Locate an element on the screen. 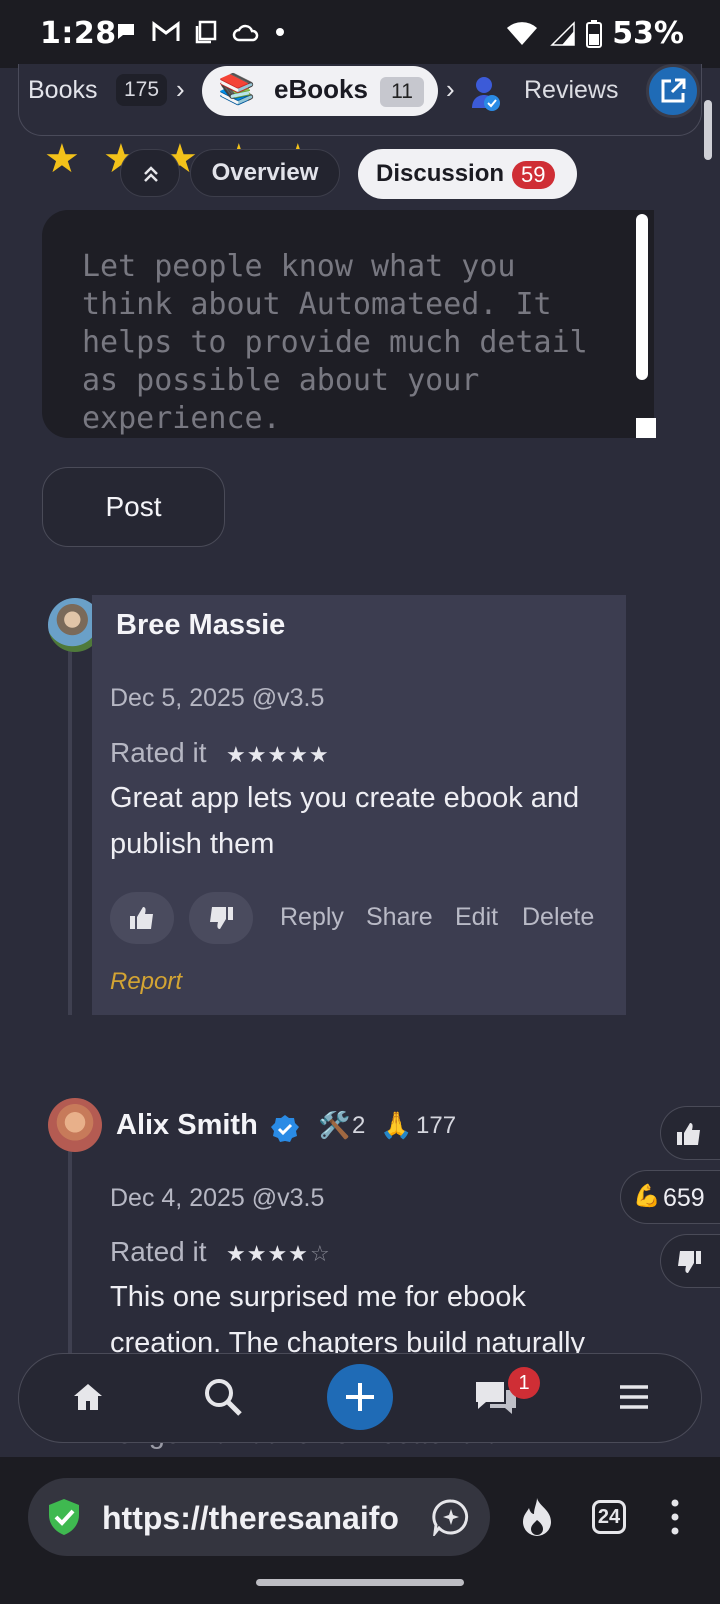 The image size is (720, 1604). notification-icons is located at coordinates (200, 32).